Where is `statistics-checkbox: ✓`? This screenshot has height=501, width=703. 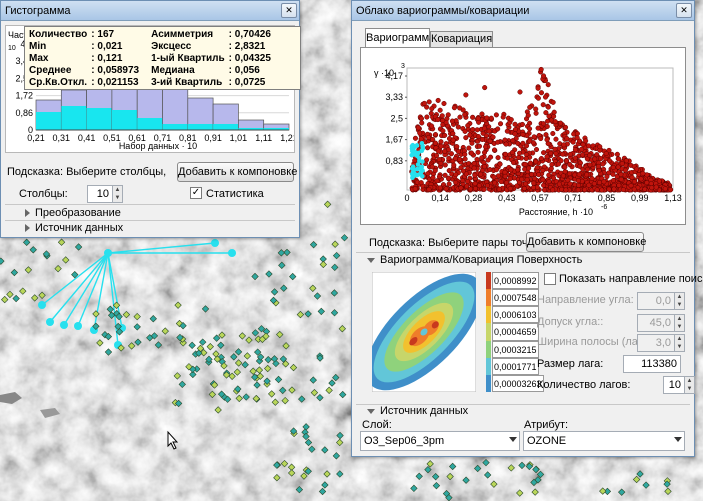
statistics-checkbox: ✓ is located at coordinates (196, 193).